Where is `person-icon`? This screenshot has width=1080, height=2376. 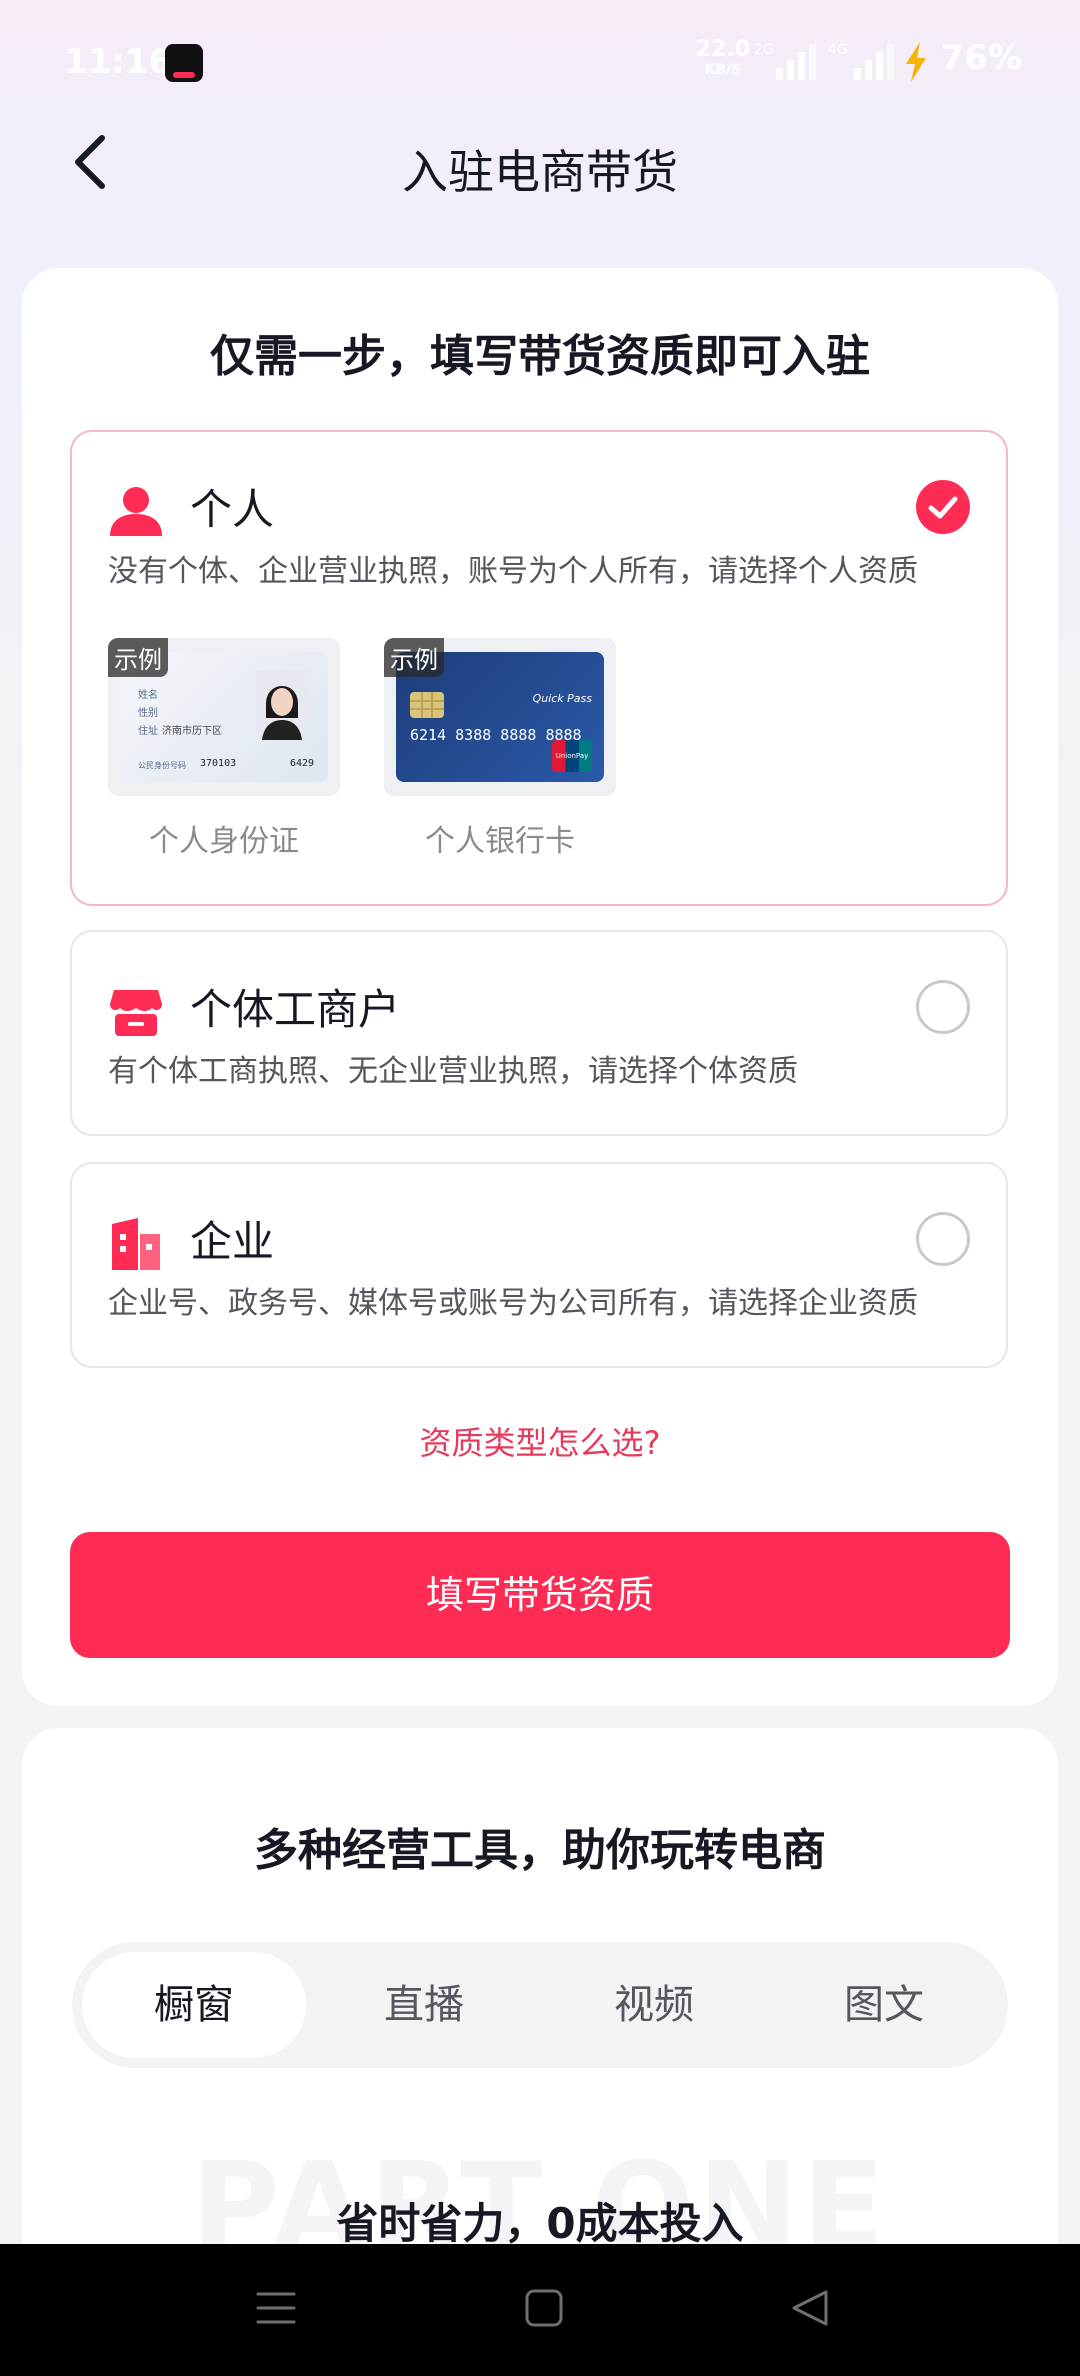
person-icon is located at coordinates (136, 511).